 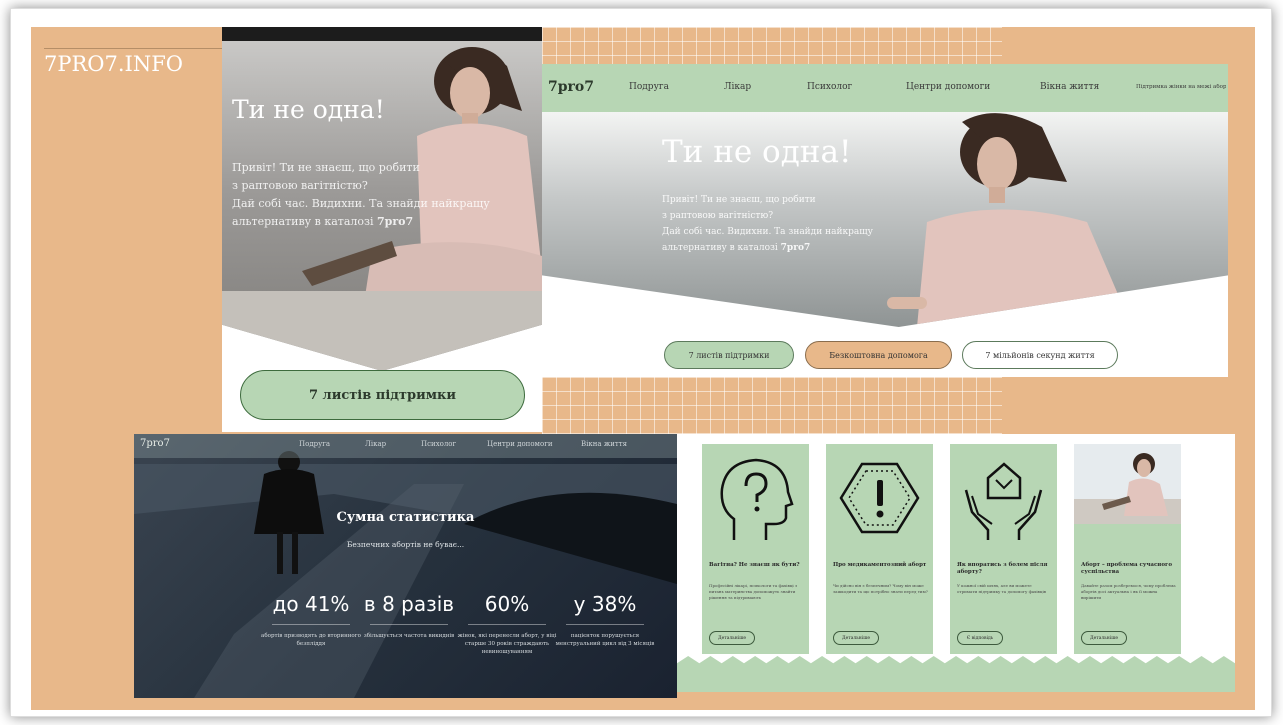 What do you see at coordinates (409, 604) in the screenshot?
I see `stat-value-2: в 8 разів` at bounding box center [409, 604].